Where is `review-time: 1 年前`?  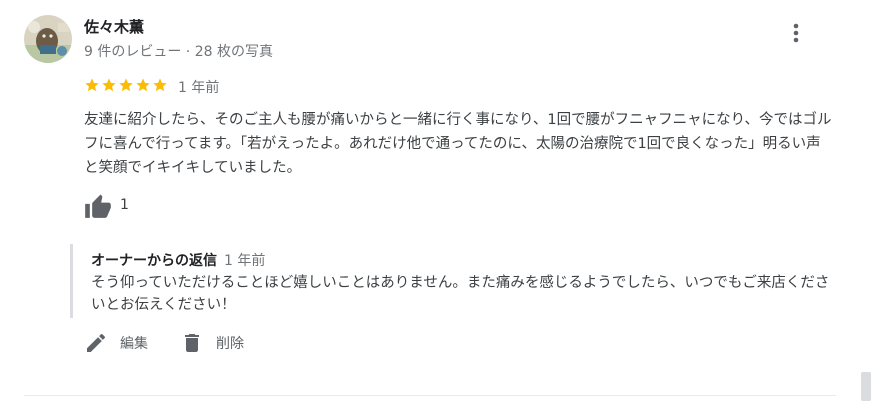 review-time: 1 年前 is located at coordinates (199, 88).